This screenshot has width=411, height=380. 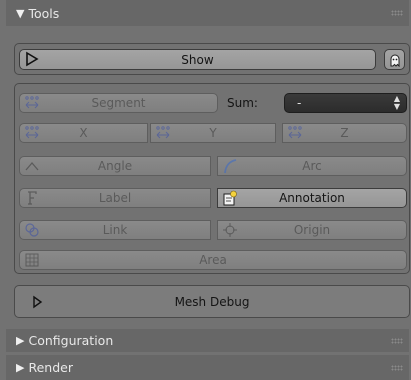 I want to click on arc-button-label: Arc, so click(x=312, y=166).